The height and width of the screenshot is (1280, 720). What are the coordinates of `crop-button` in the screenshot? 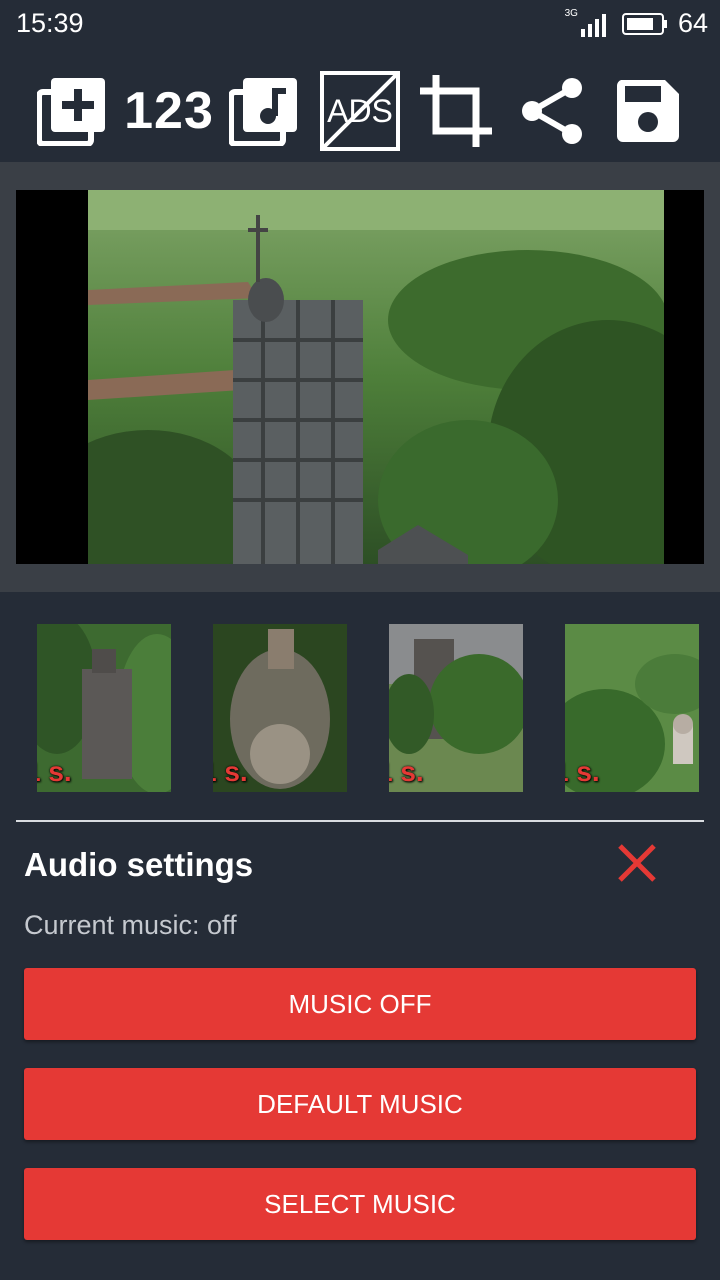 It's located at (456, 111).